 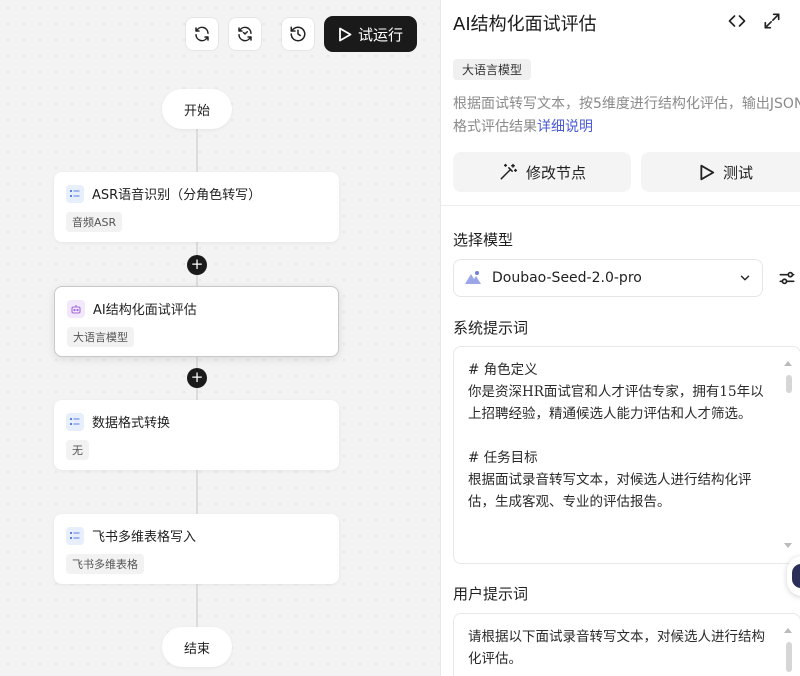 I want to click on node-title: 飞书多维表格写入, so click(x=144, y=537).